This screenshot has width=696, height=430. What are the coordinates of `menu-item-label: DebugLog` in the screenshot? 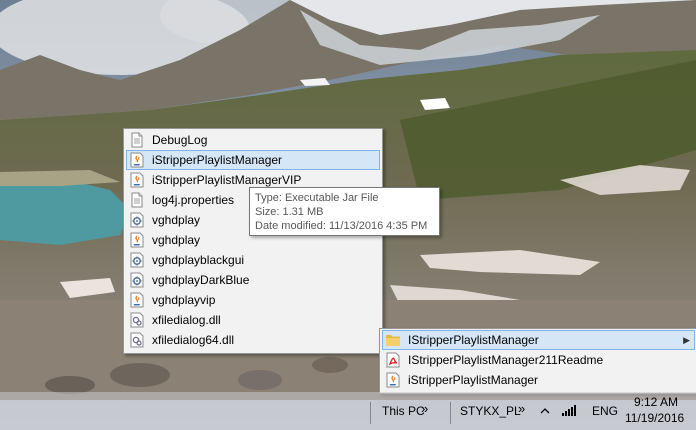 It's located at (180, 140).